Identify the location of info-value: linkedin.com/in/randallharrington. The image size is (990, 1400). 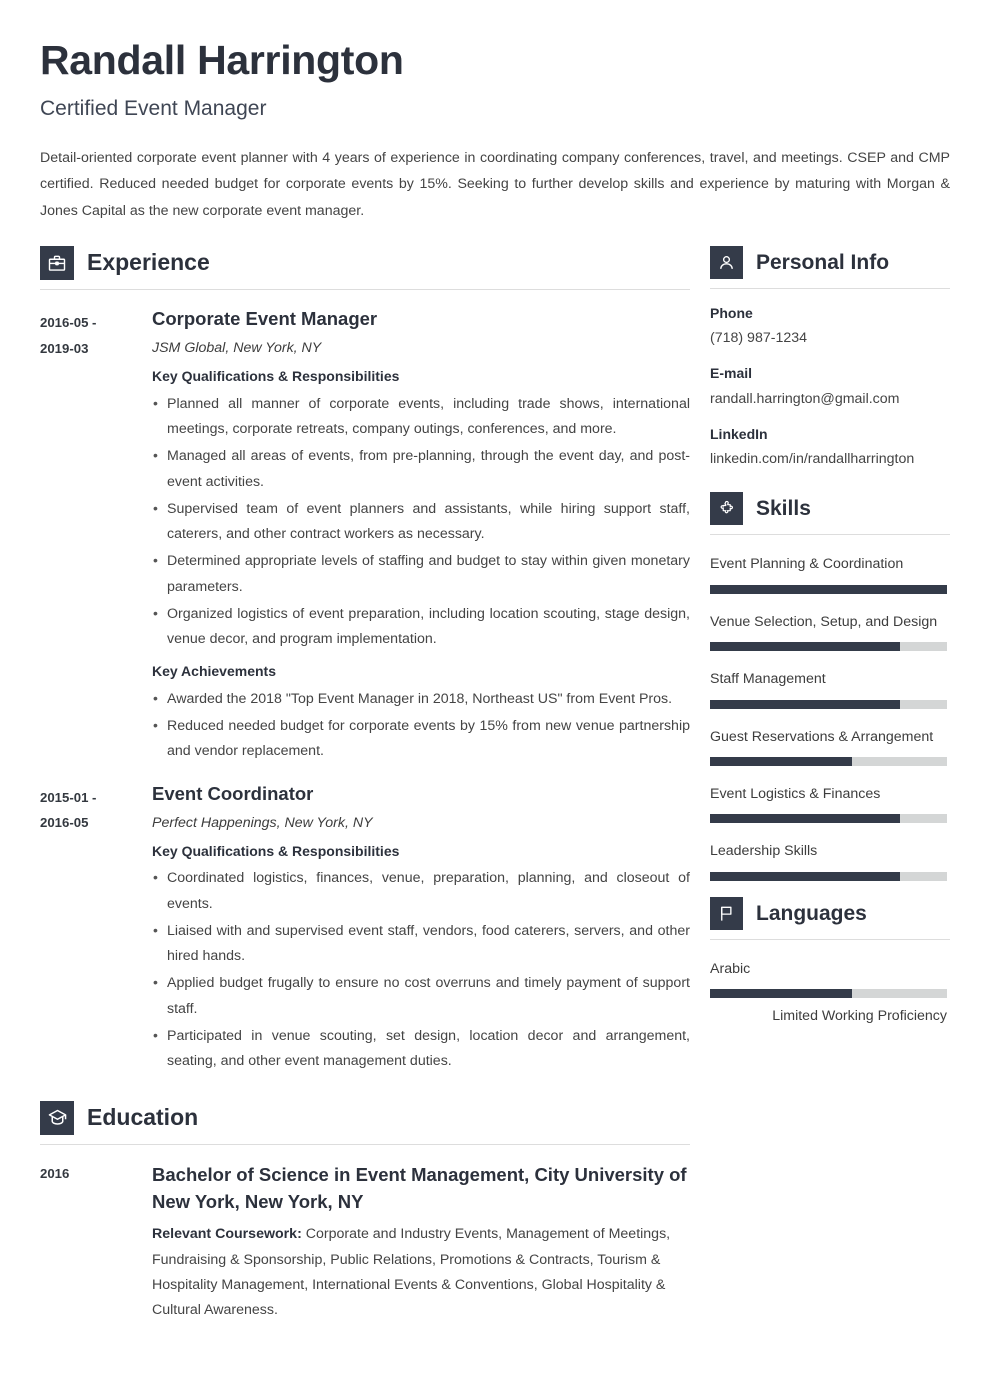
(830, 460).